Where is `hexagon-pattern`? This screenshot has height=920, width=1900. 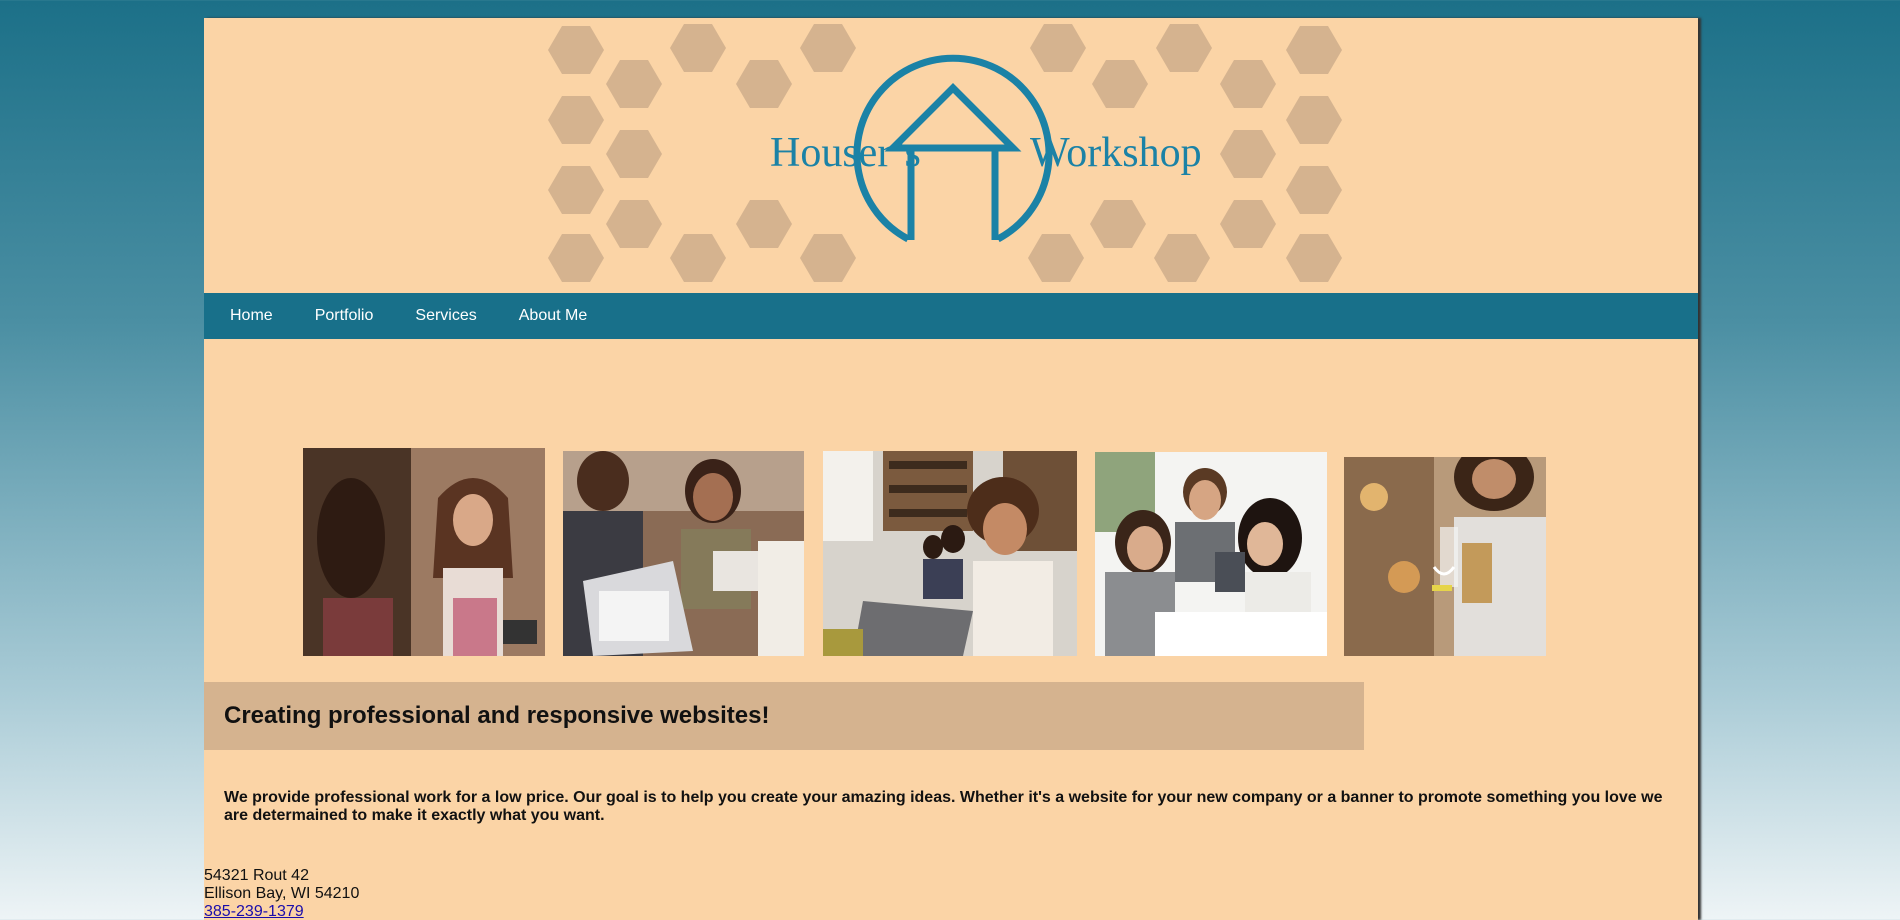
hexagon-pattern is located at coordinates (945, 153).